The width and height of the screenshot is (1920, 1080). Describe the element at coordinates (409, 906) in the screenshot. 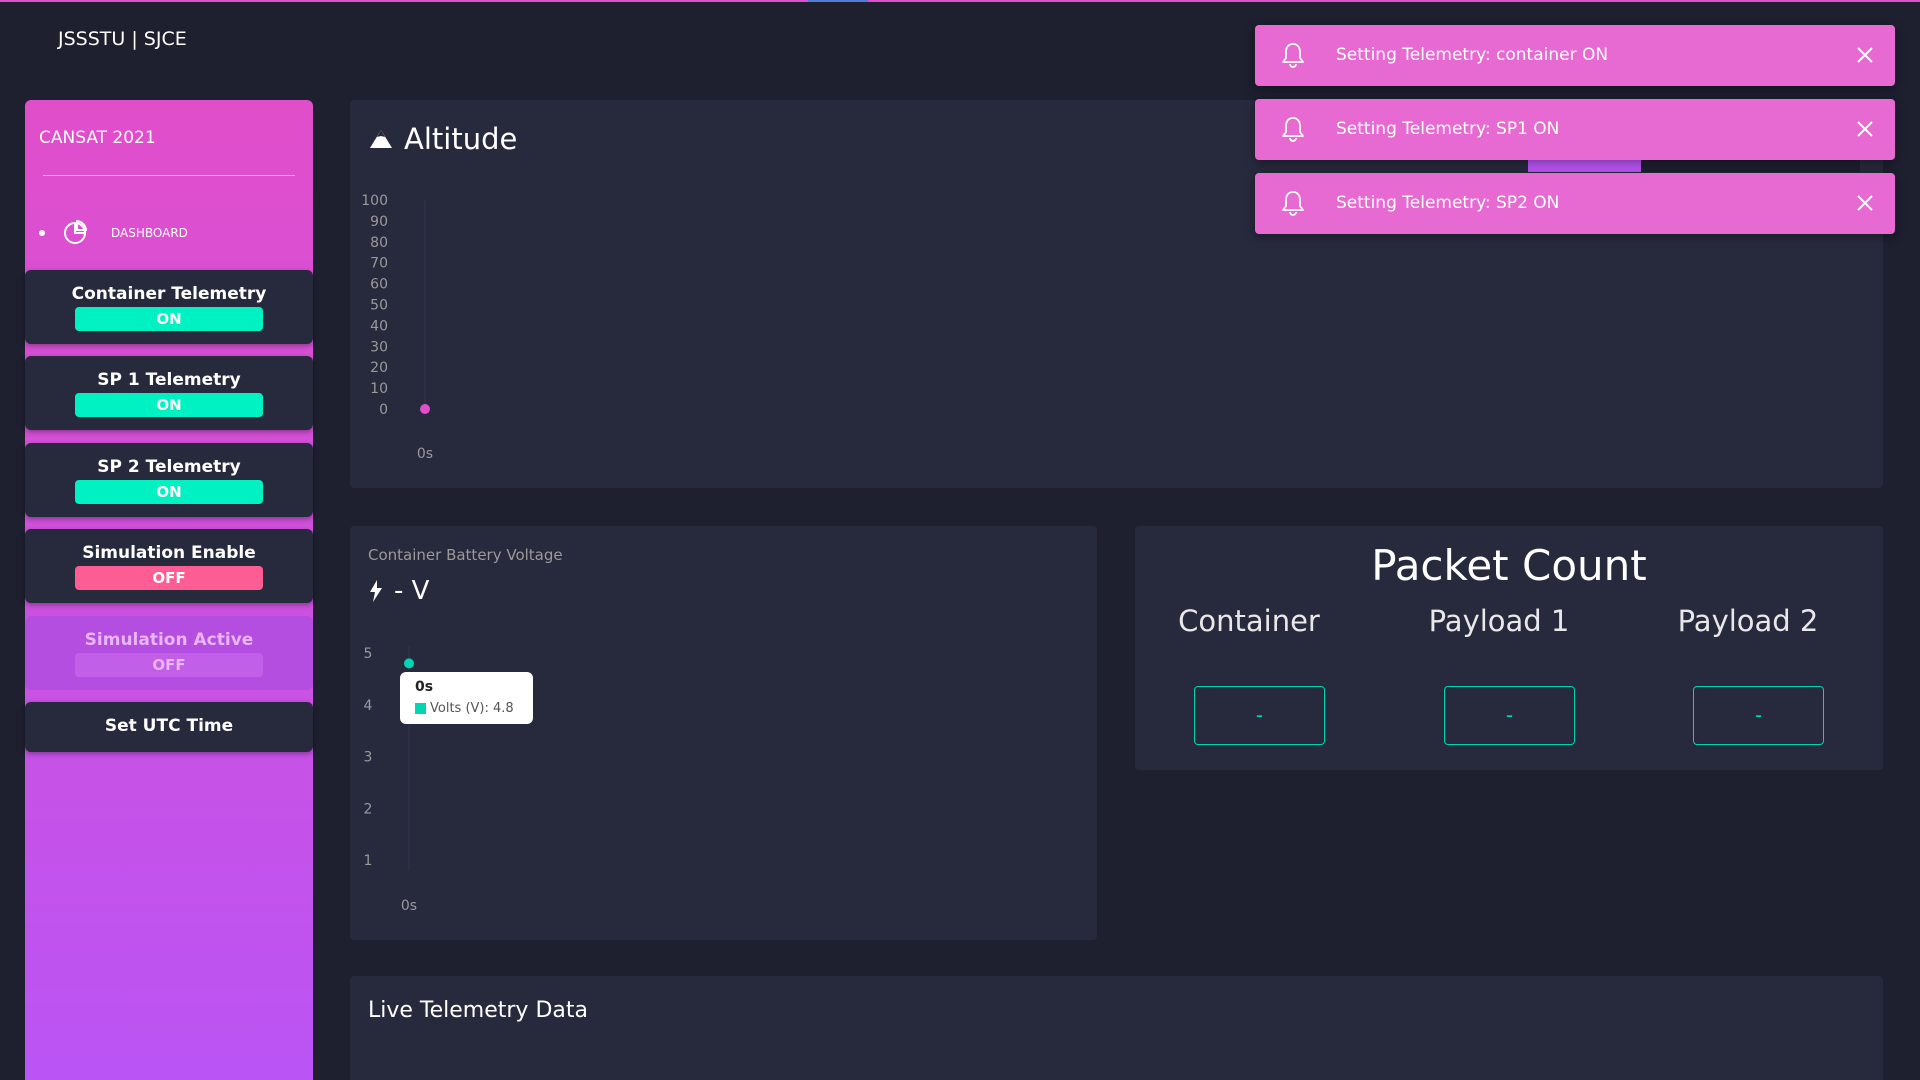

I see `battery-x-tick: 0s` at that location.